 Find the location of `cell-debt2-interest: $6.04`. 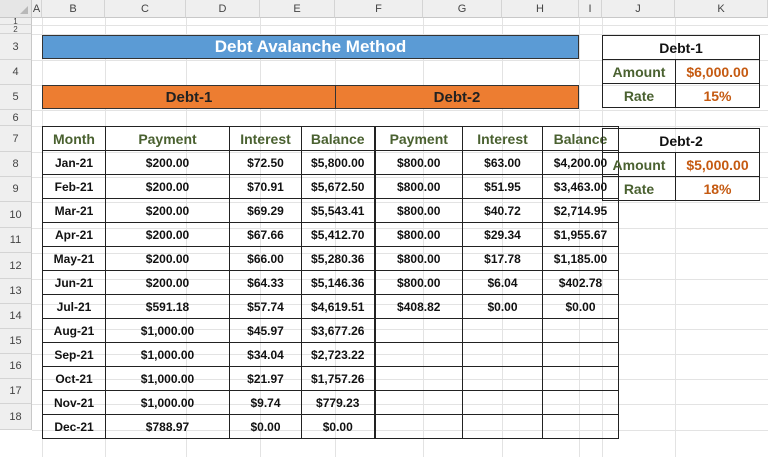

cell-debt2-interest: $6.04 is located at coordinates (502, 282).